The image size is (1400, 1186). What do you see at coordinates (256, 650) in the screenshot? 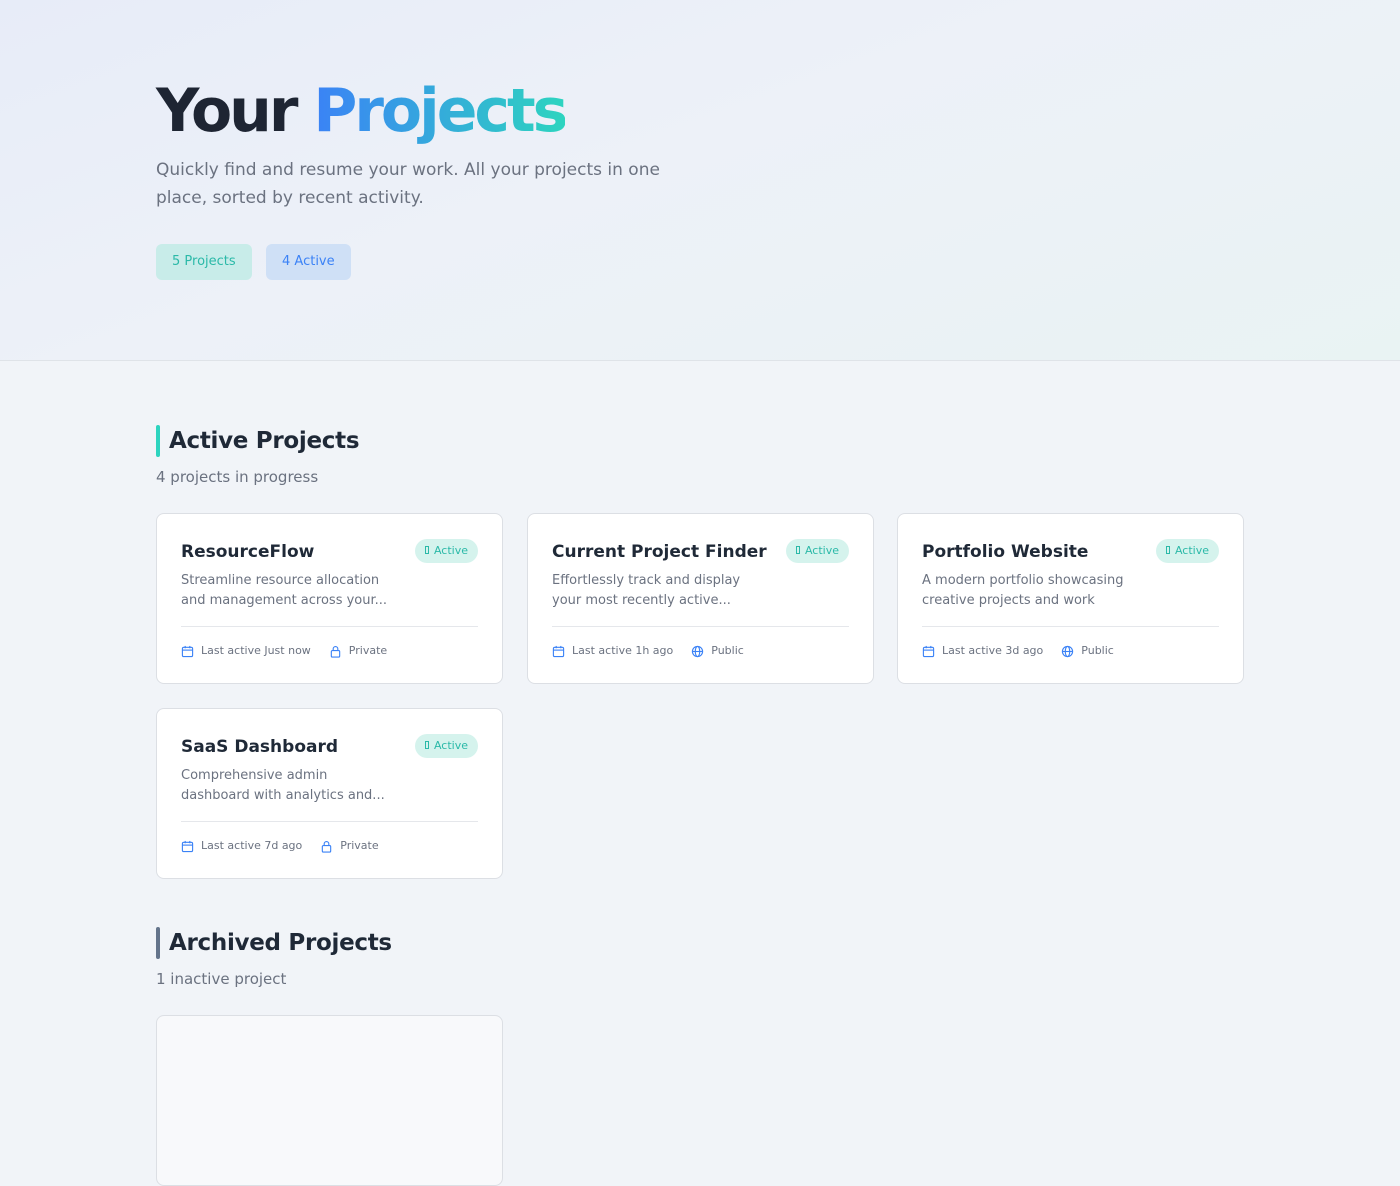
I see `last-active-text: Last active Just now` at bounding box center [256, 650].